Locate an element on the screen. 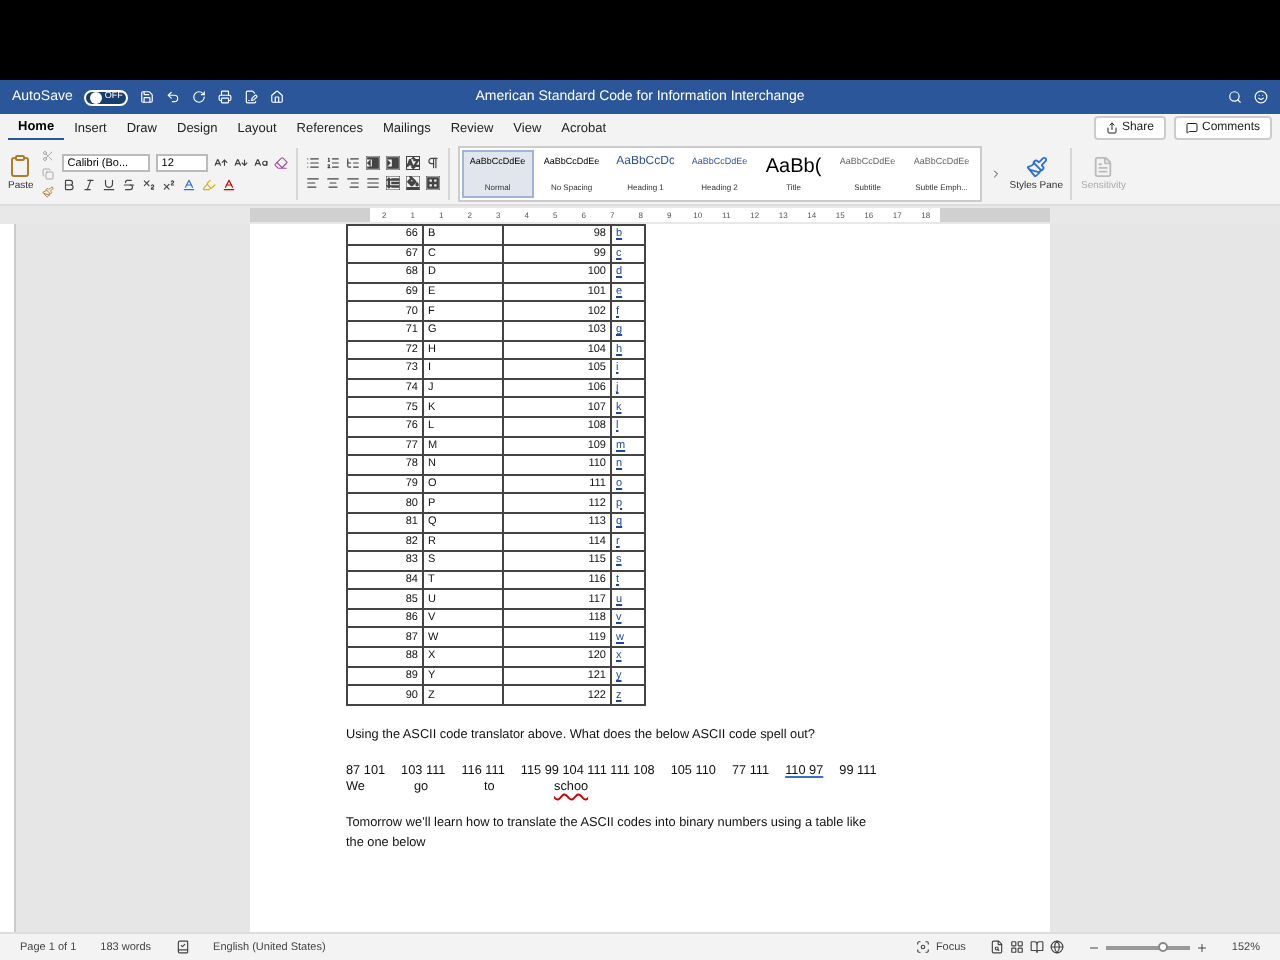 This screenshot has width=1280, height=960. numbering-icon is located at coordinates (332, 163).